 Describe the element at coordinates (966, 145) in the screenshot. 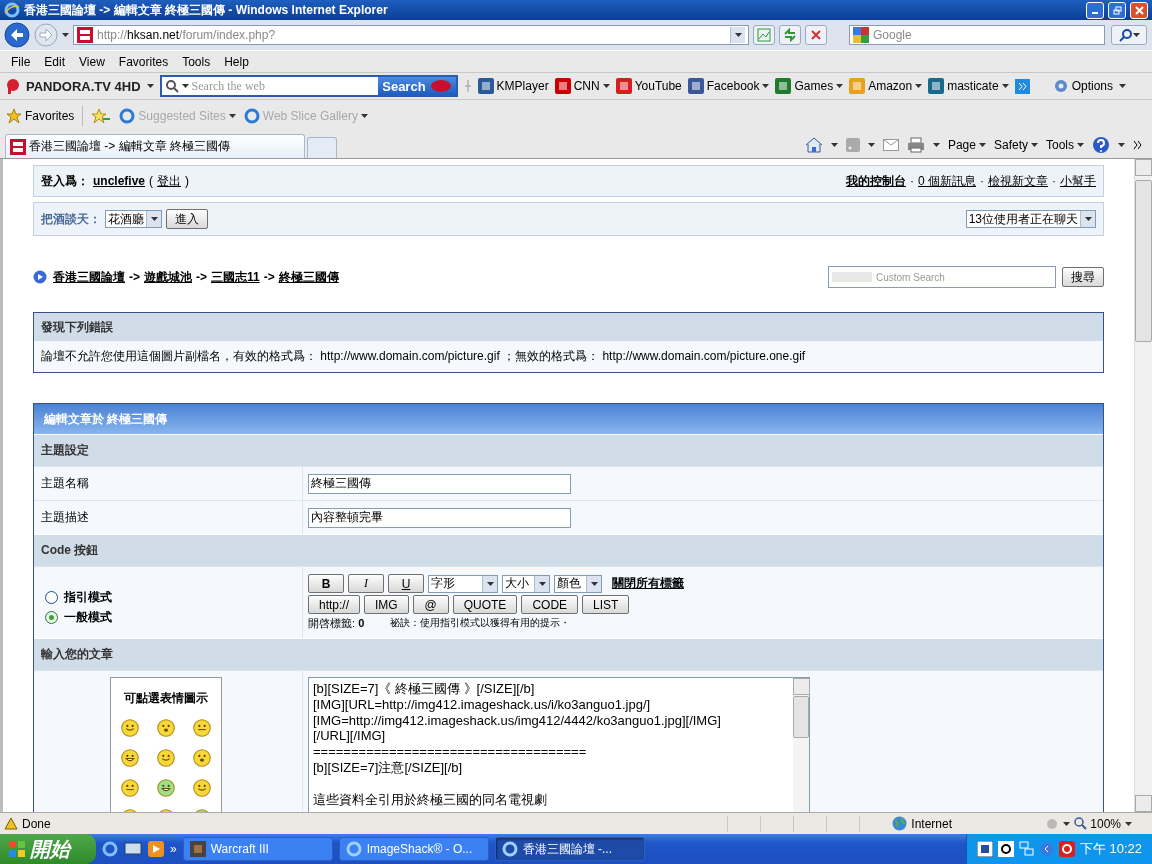

I see `command-menu: Page` at that location.